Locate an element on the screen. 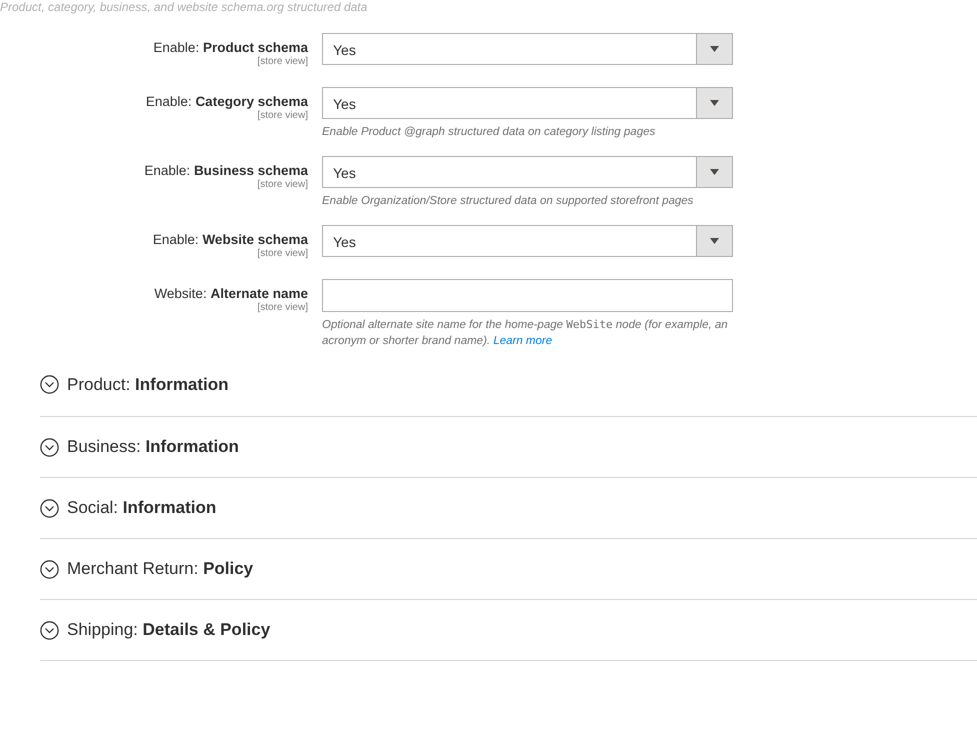 This screenshot has width=977, height=737. collapsible-section-header: Merchant Return: Policy is located at coordinates (147, 569).